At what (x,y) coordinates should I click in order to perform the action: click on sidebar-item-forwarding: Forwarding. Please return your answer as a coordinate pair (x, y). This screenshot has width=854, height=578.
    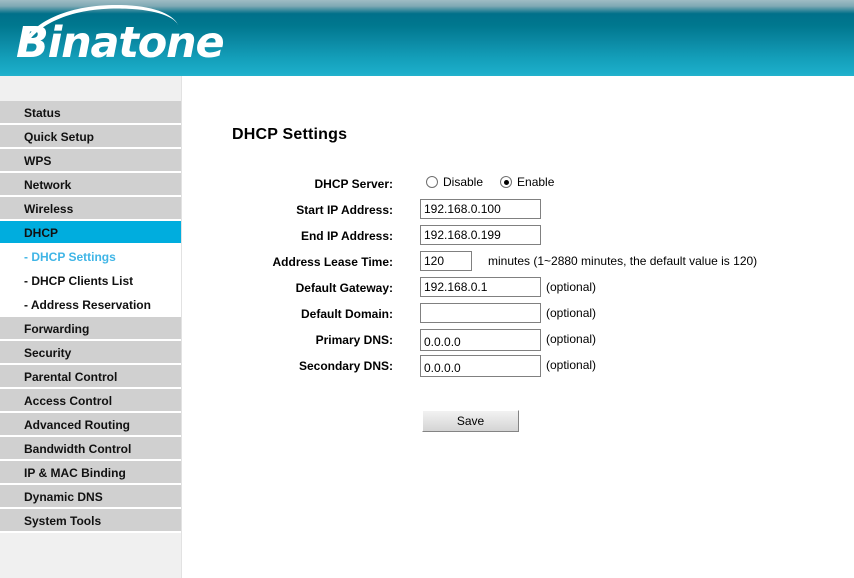
    Looking at the image, I should click on (90, 329).